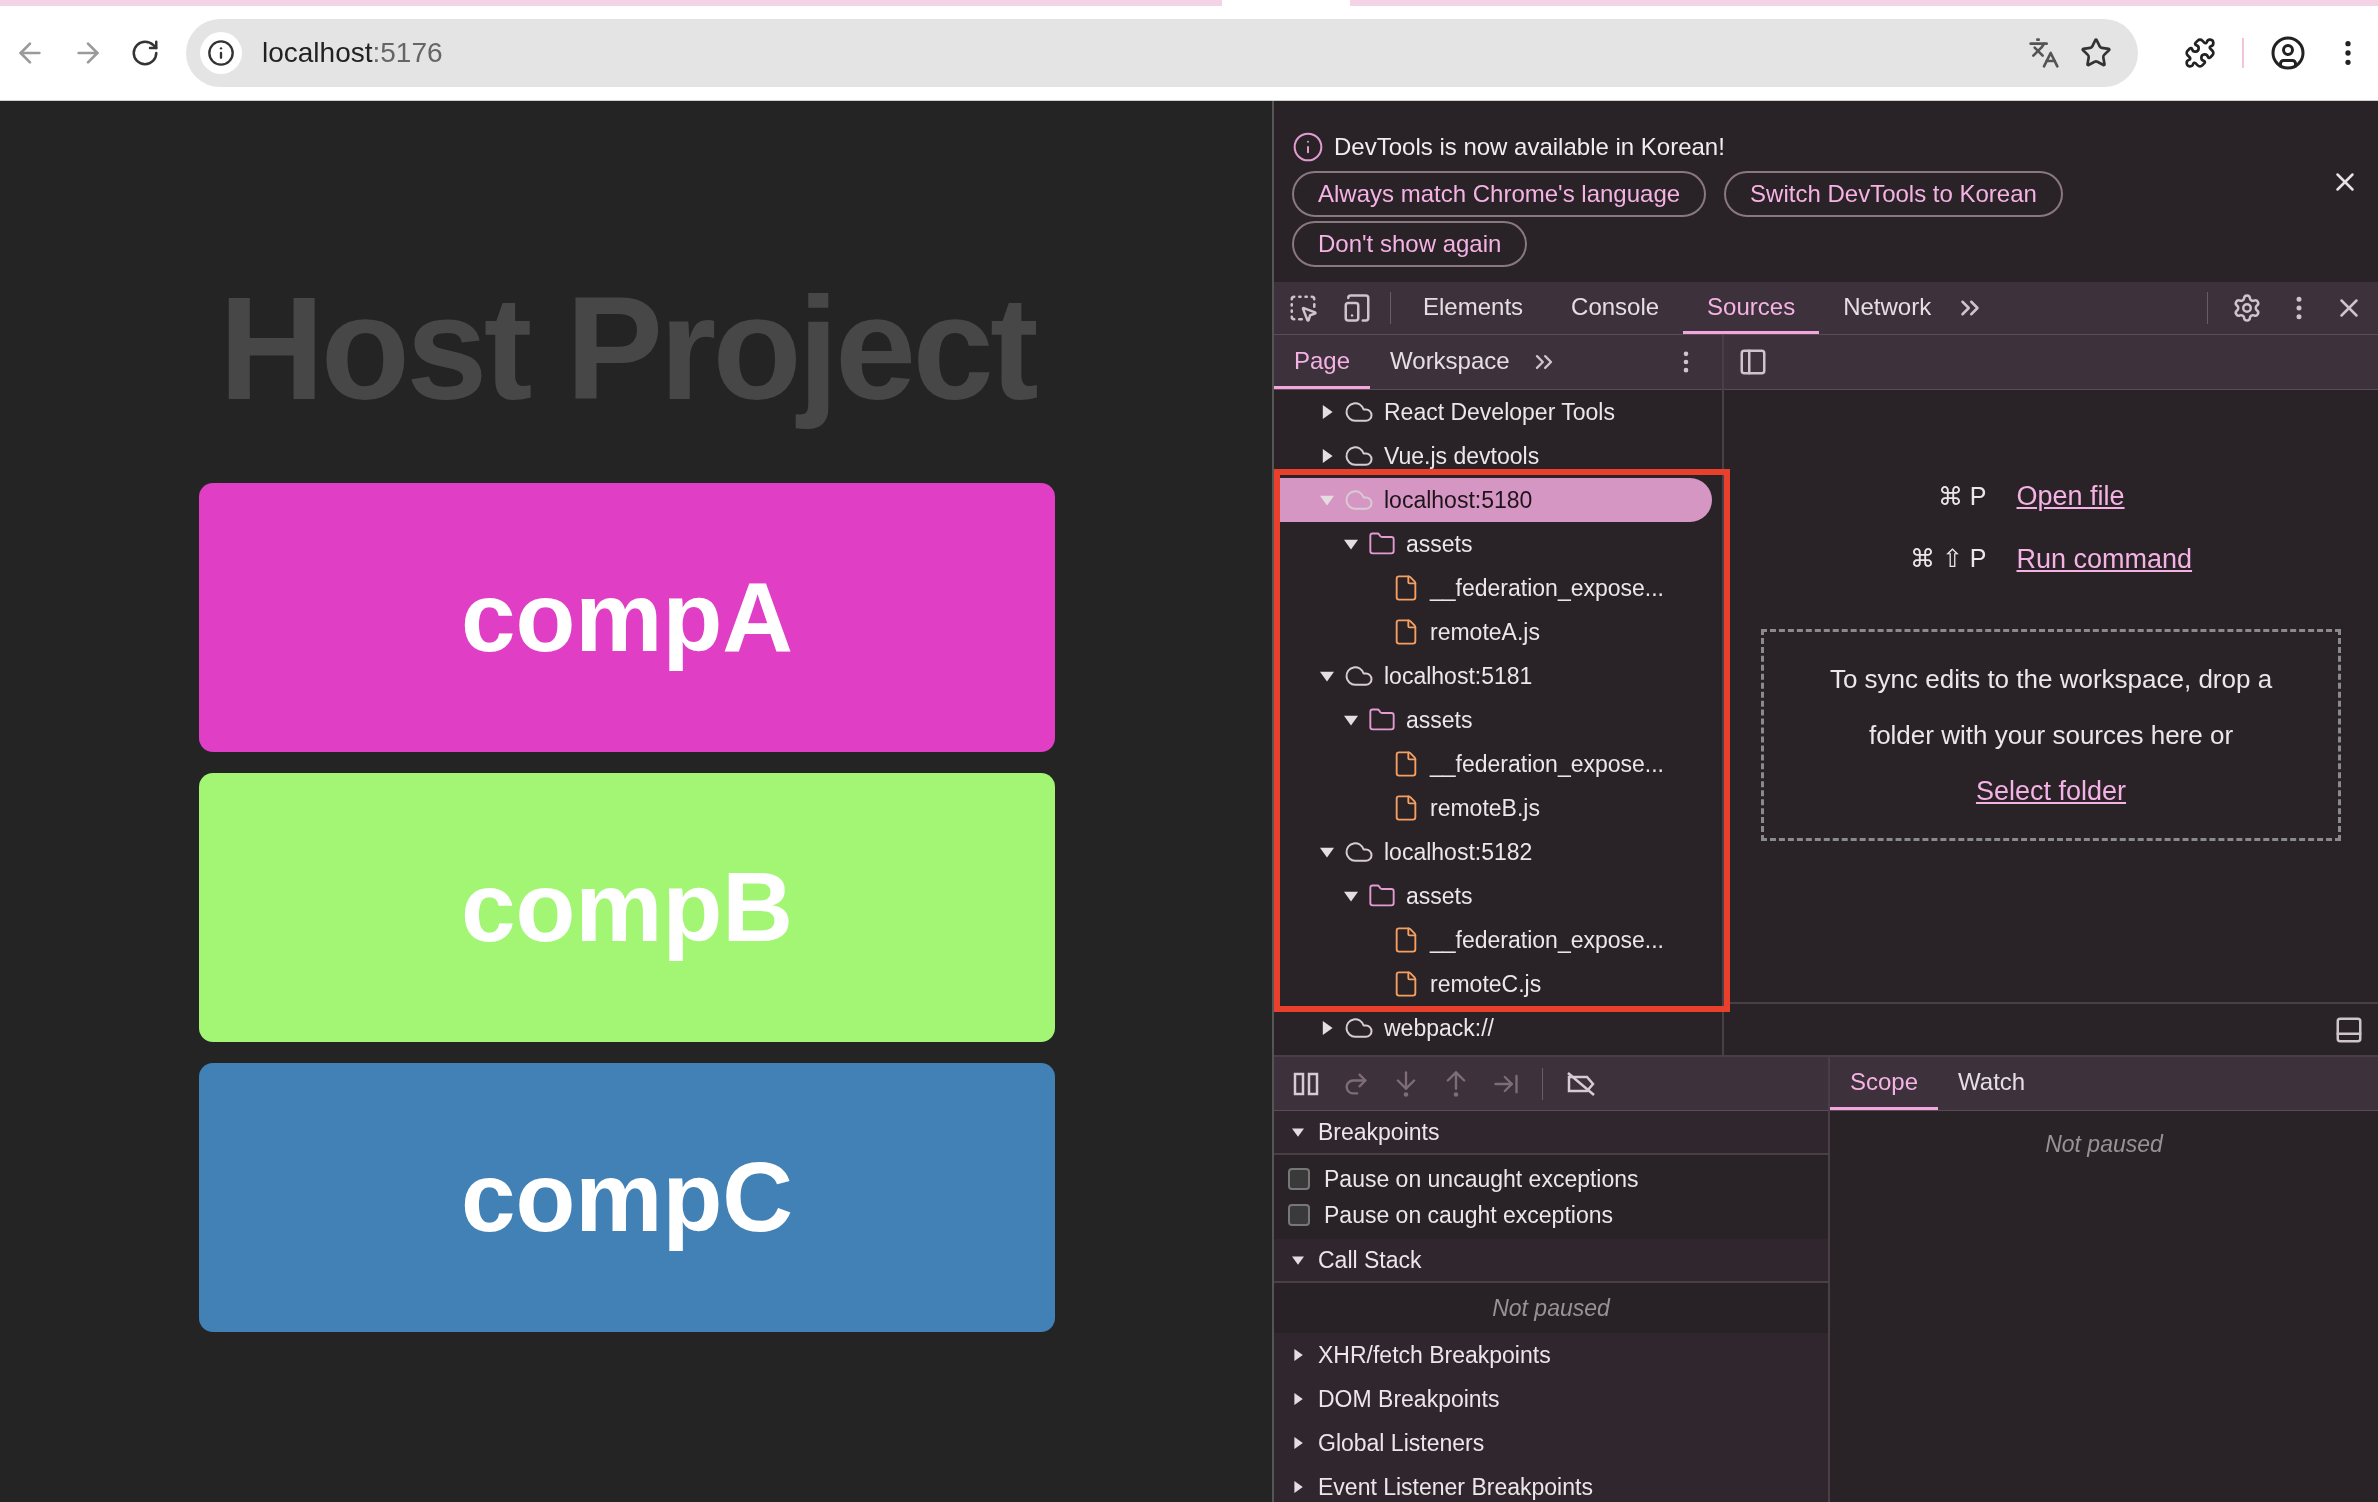  What do you see at coordinates (1615, 308) in the screenshot?
I see `devtools-tab: Console` at bounding box center [1615, 308].